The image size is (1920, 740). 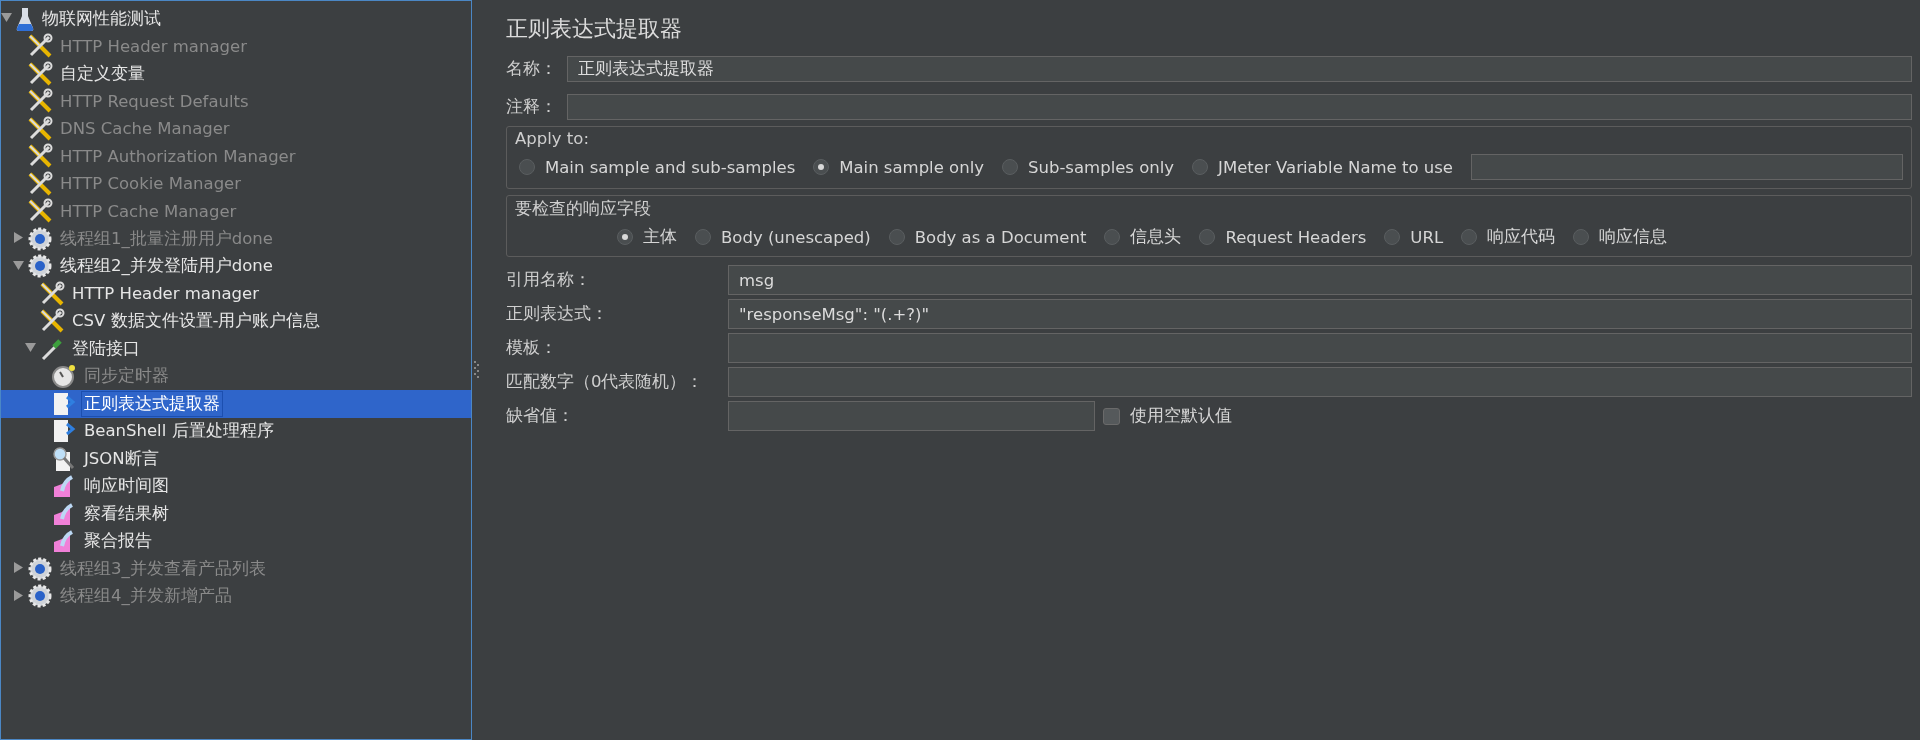 I want to click on empty-default-checkbox: 使用空默认值, so click(x=1167, y=416).